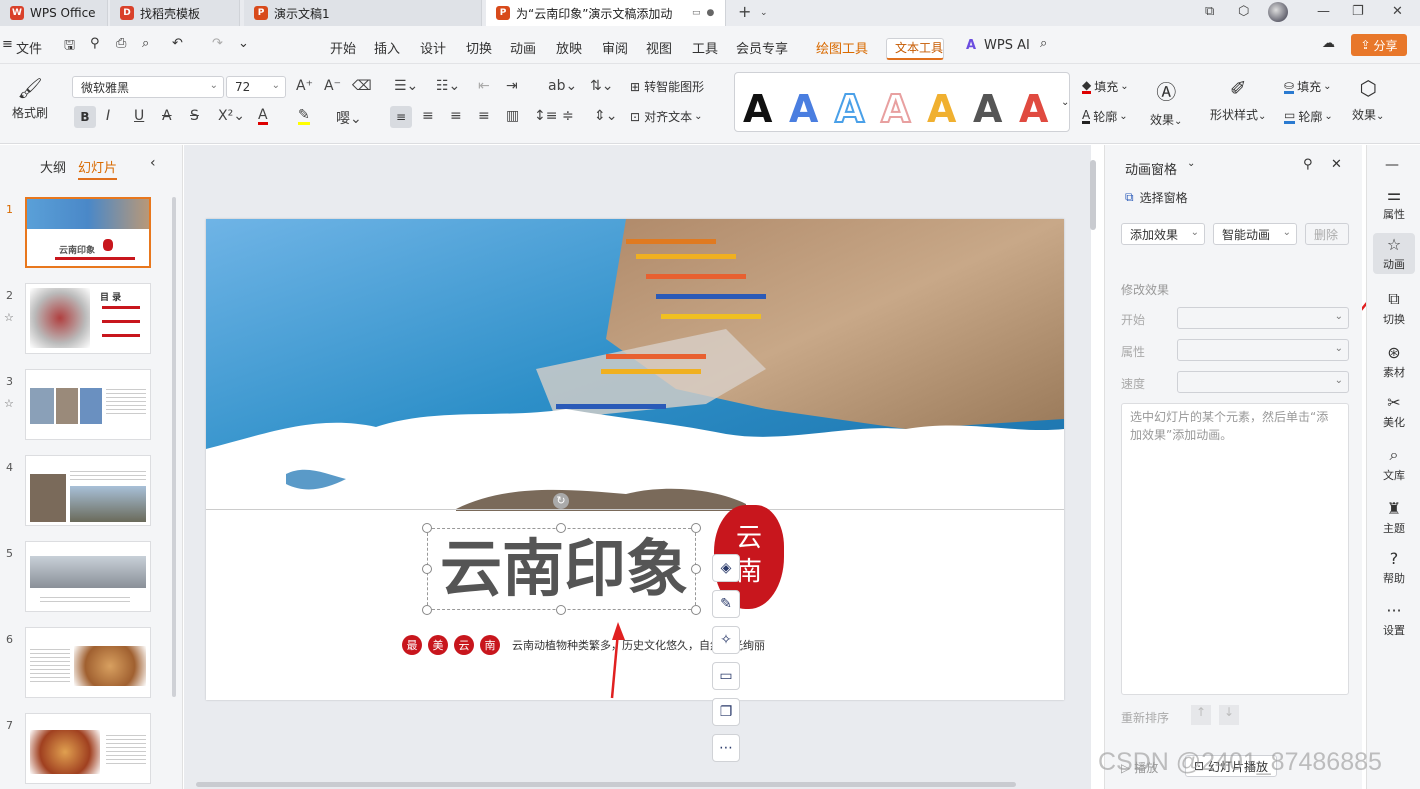  What do you see at coordinates (523, 47) in the screenshot?
I see `menu-animation: 动画` at bounding box center [523, 47].